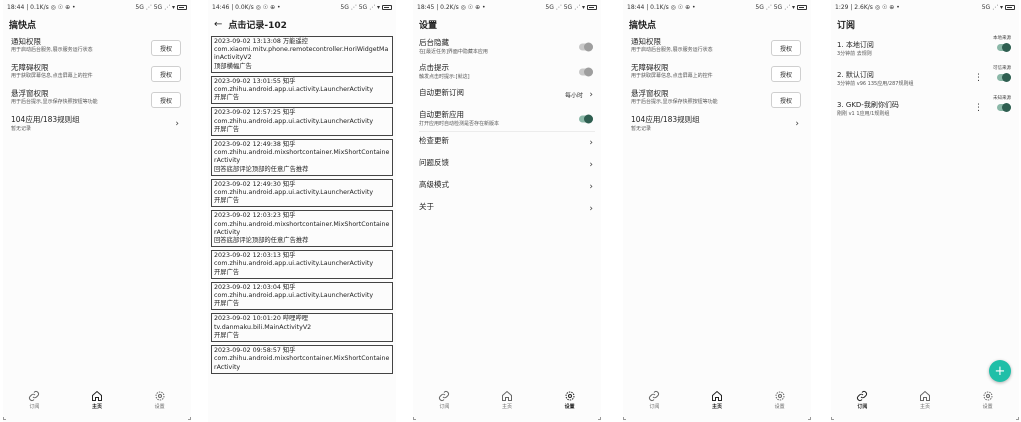  Describe the element at coordinates (507, 143) in the screenshot. I see `check-update-row: 检查更新 ›` at that location.